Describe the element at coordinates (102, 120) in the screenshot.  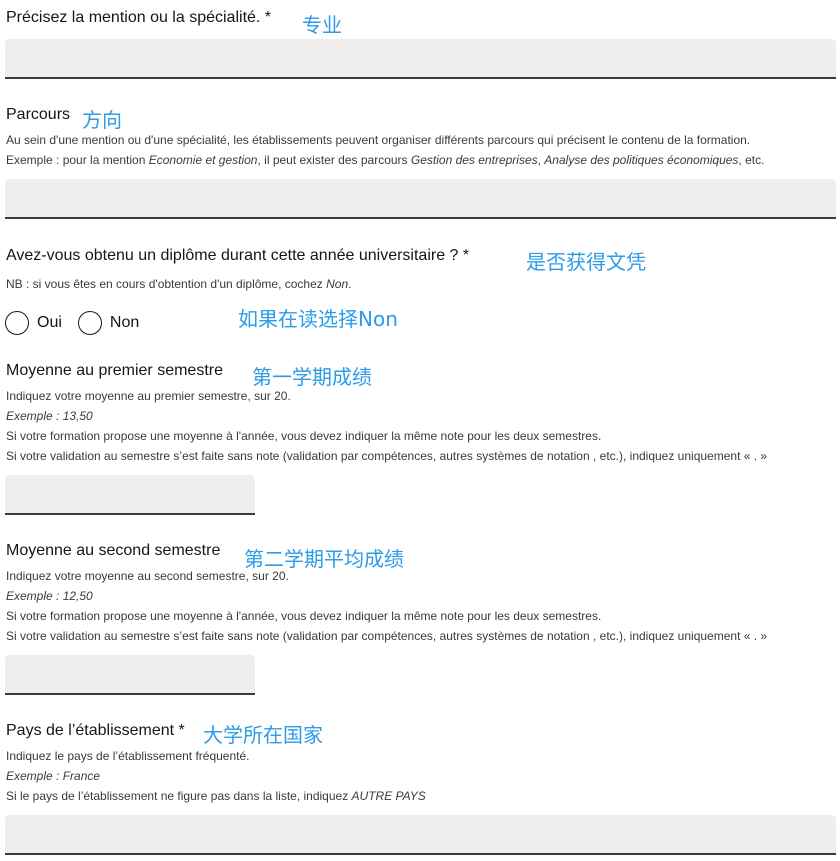
I see `parcours-annotation: 方向` at that location.